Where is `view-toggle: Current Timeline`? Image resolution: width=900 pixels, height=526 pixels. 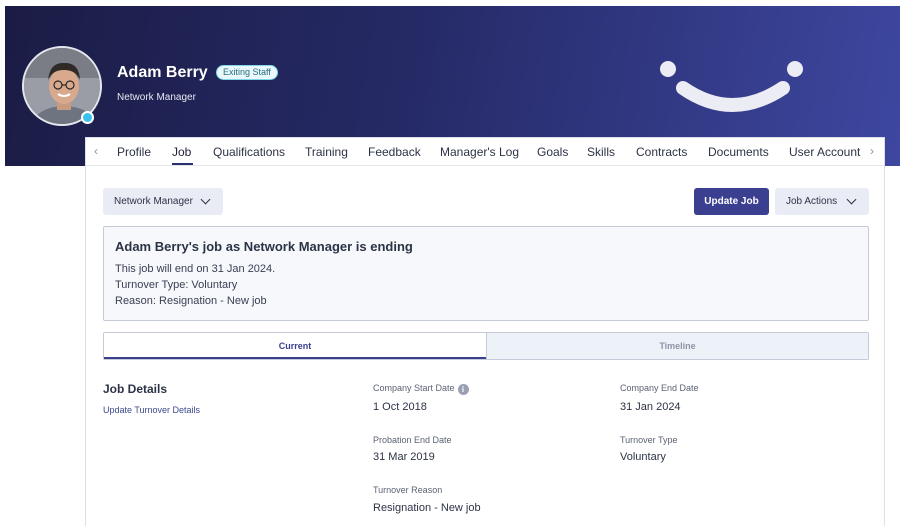 view-toggle: Current Timeline is located at coordinates (486, 346).